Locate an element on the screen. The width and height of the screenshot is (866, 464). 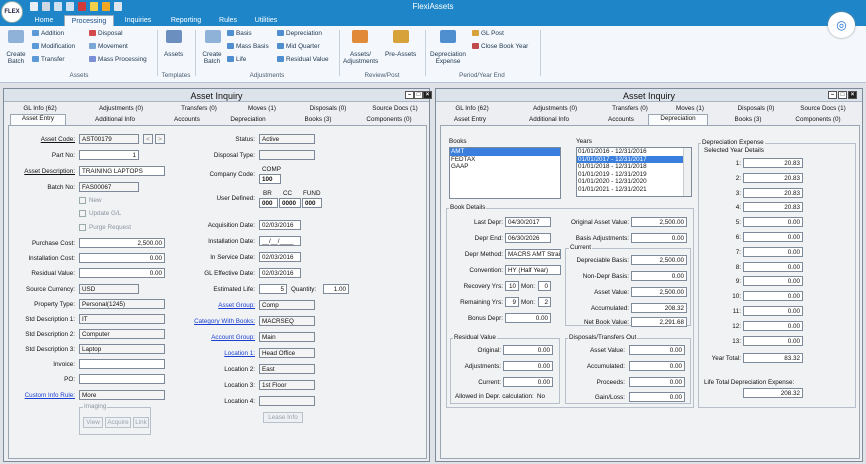
tab-utilities: Utilities is located at coordinates (266, 20).